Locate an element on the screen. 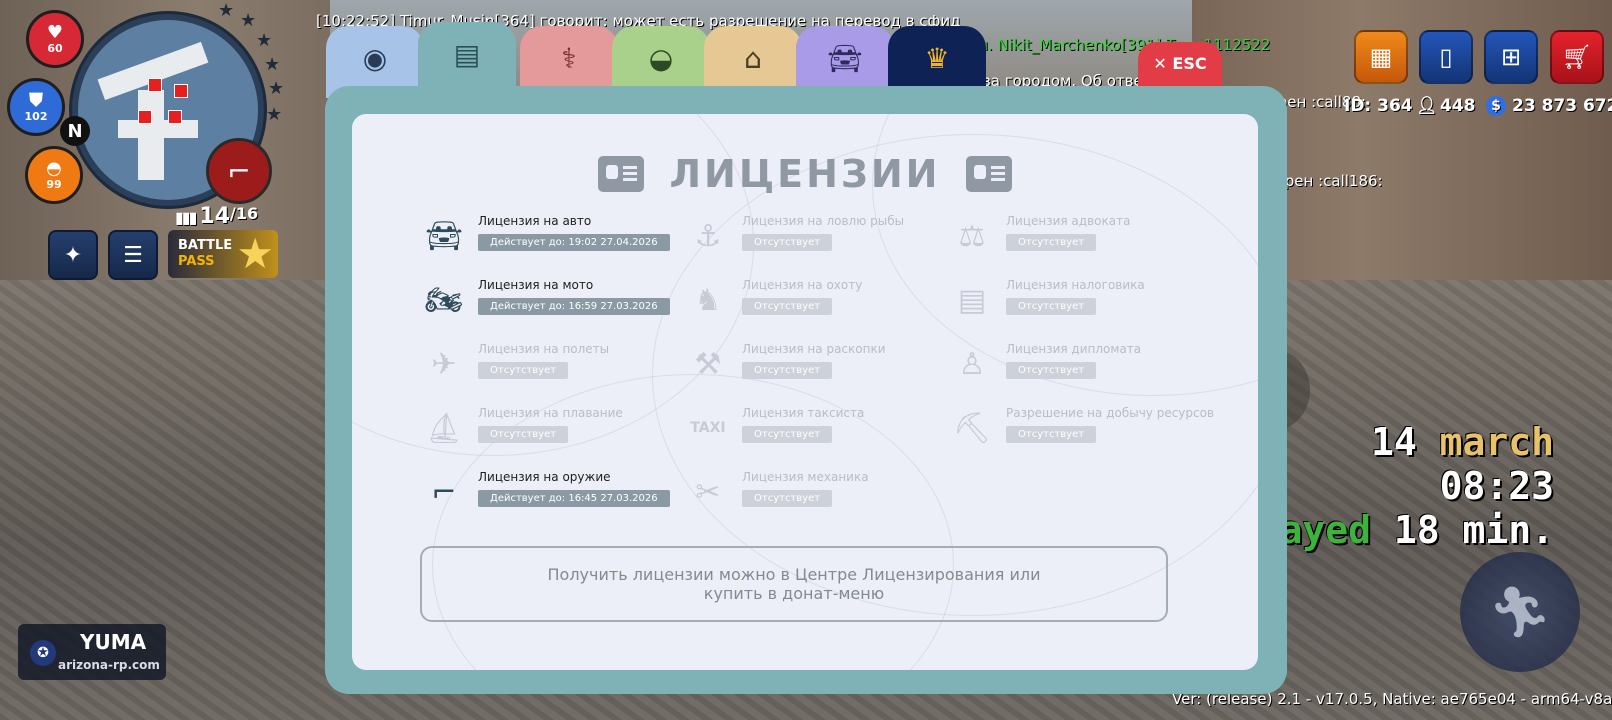 This screenshot has width=1612, height=720. battle-pass-button: BATTLE PASS ★ is located at coordinates (223, 254).